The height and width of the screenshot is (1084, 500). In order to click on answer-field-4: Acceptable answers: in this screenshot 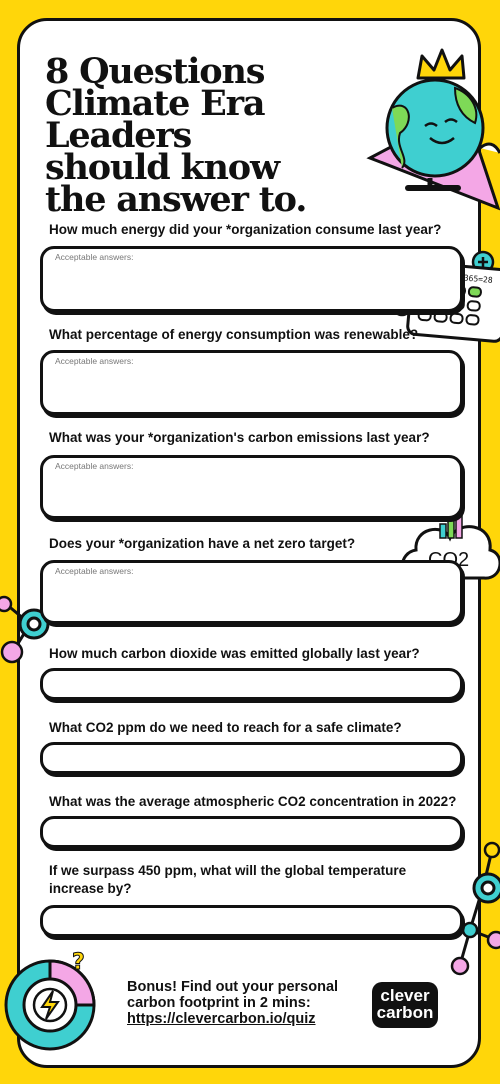, I will do `click(251, 592)`.